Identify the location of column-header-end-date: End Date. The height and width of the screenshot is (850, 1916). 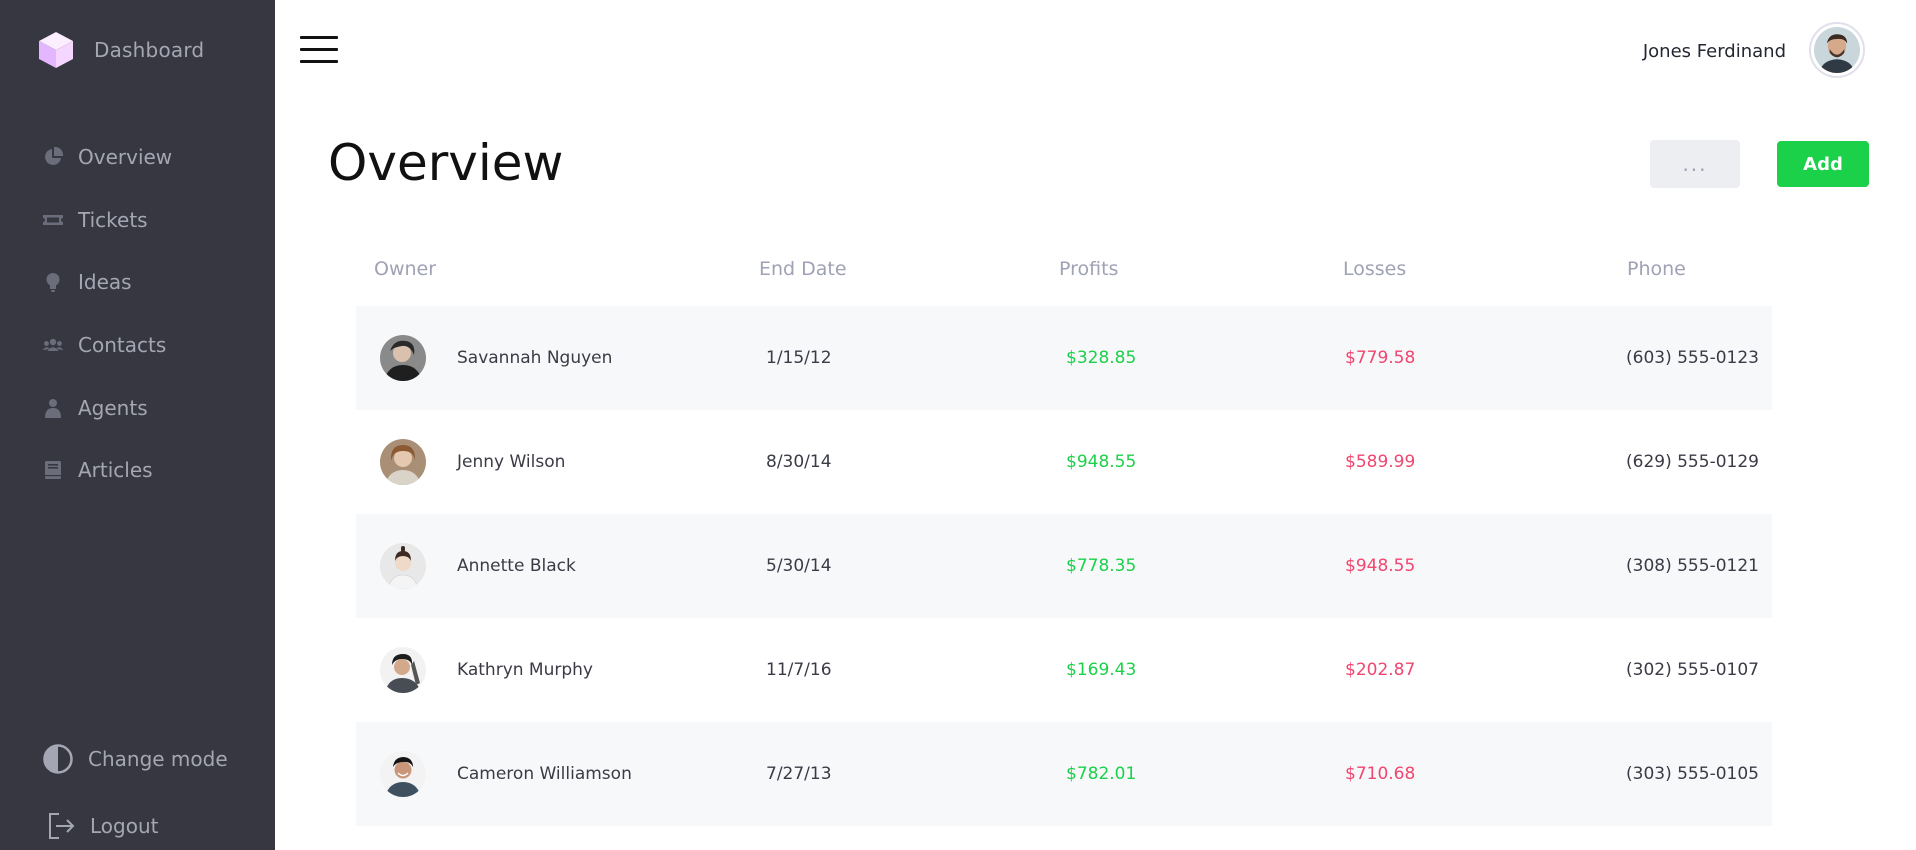
(803, 269).